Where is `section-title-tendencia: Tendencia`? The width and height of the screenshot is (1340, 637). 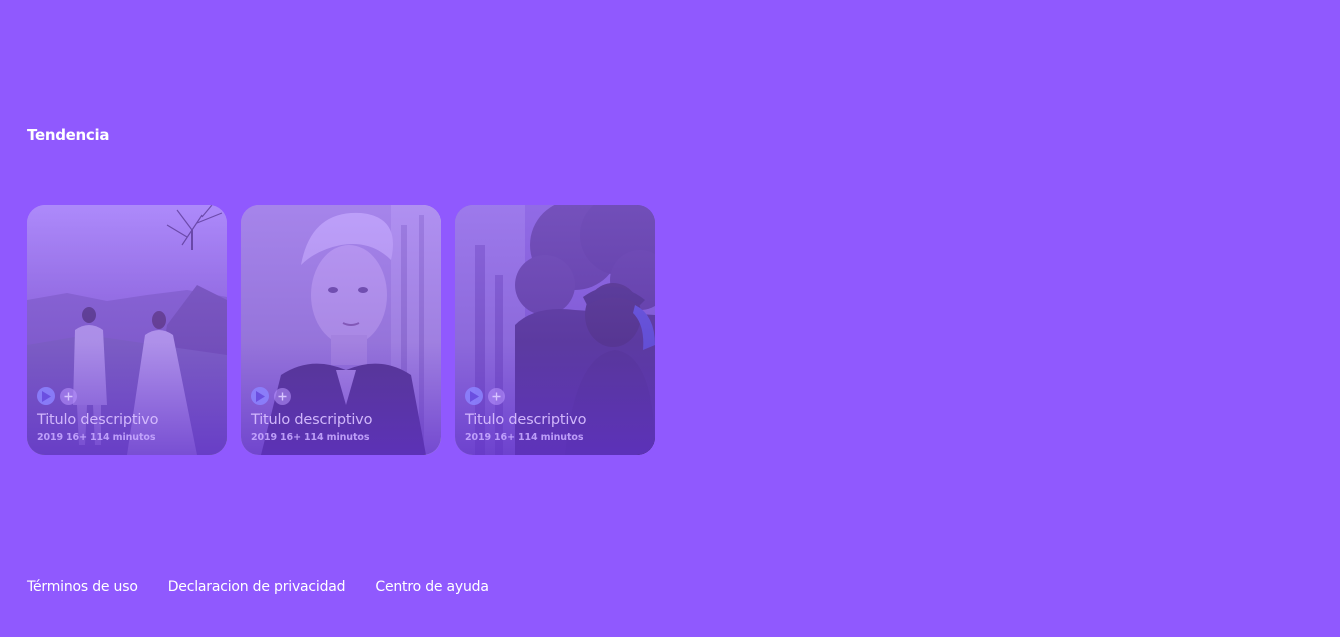
section-title-tendencia: Tendencia is located at coordinates (68, 135).